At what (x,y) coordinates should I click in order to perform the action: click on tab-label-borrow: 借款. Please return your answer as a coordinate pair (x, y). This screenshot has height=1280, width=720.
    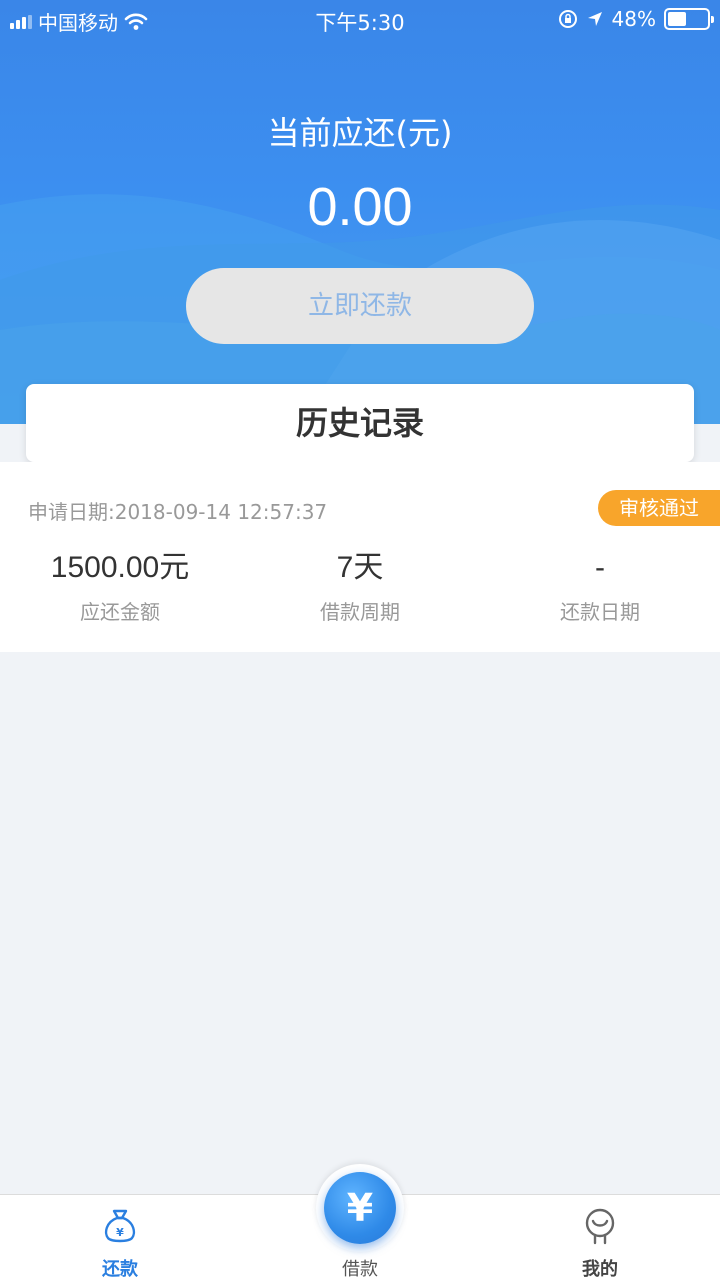
    Looking at the image, I should click on (360, 1269).